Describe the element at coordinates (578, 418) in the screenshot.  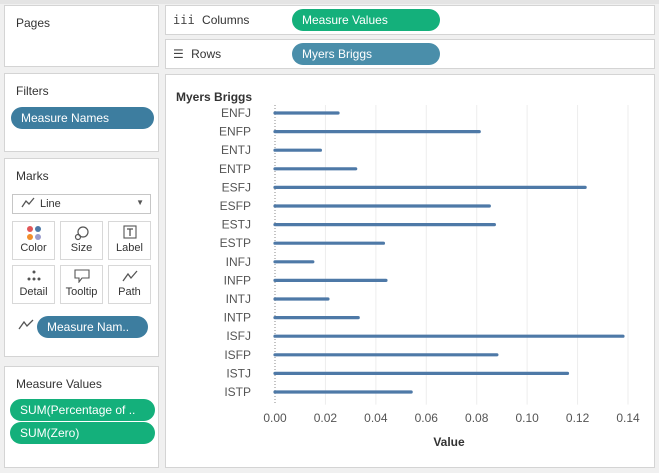
I see `x-tick-label: 0.12` at that location.